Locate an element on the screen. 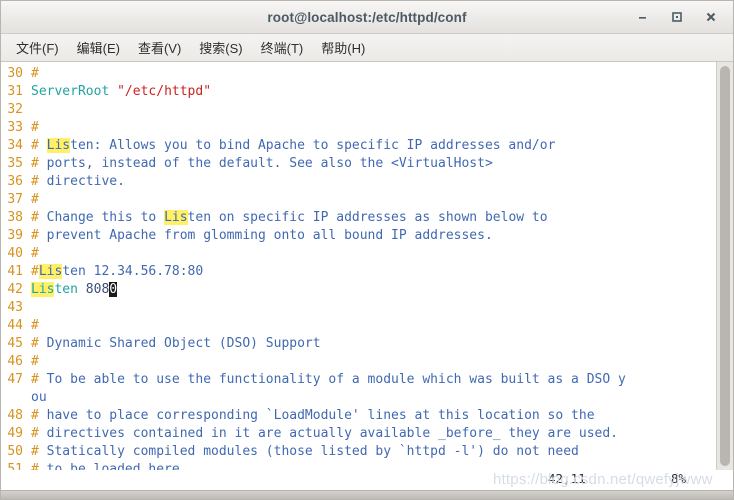 The height and width of the screenshot is (500, 734). vim-line-number: 44 is located at coordinates (15, 325).